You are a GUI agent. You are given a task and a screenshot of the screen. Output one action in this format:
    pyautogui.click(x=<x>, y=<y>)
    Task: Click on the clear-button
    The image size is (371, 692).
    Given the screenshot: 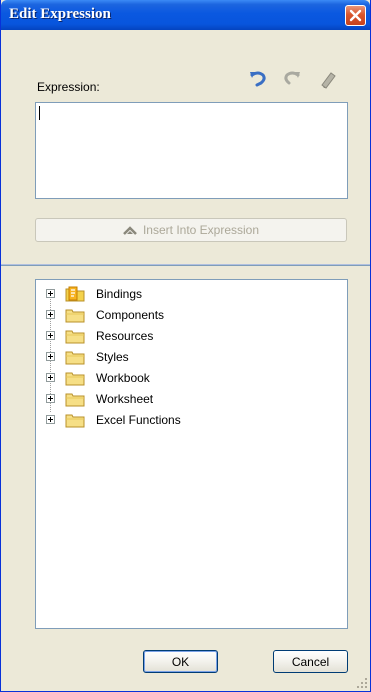 What is the action you would take?
    pyautogui.click(x=328, y=79)
    